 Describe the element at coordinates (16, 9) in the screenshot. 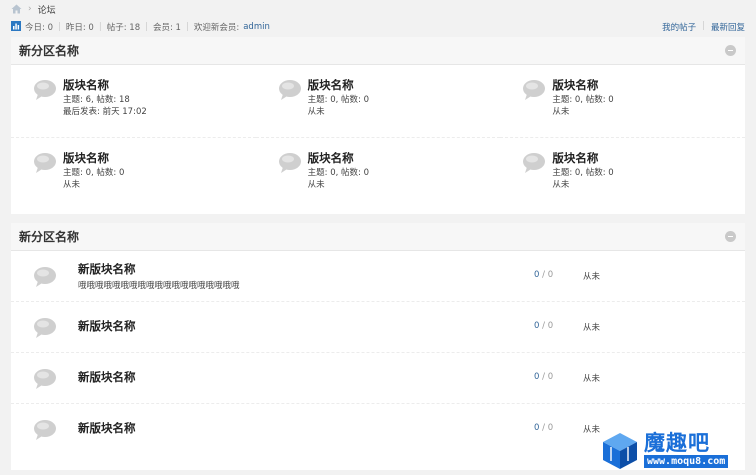

I see `home-icon` at that location.